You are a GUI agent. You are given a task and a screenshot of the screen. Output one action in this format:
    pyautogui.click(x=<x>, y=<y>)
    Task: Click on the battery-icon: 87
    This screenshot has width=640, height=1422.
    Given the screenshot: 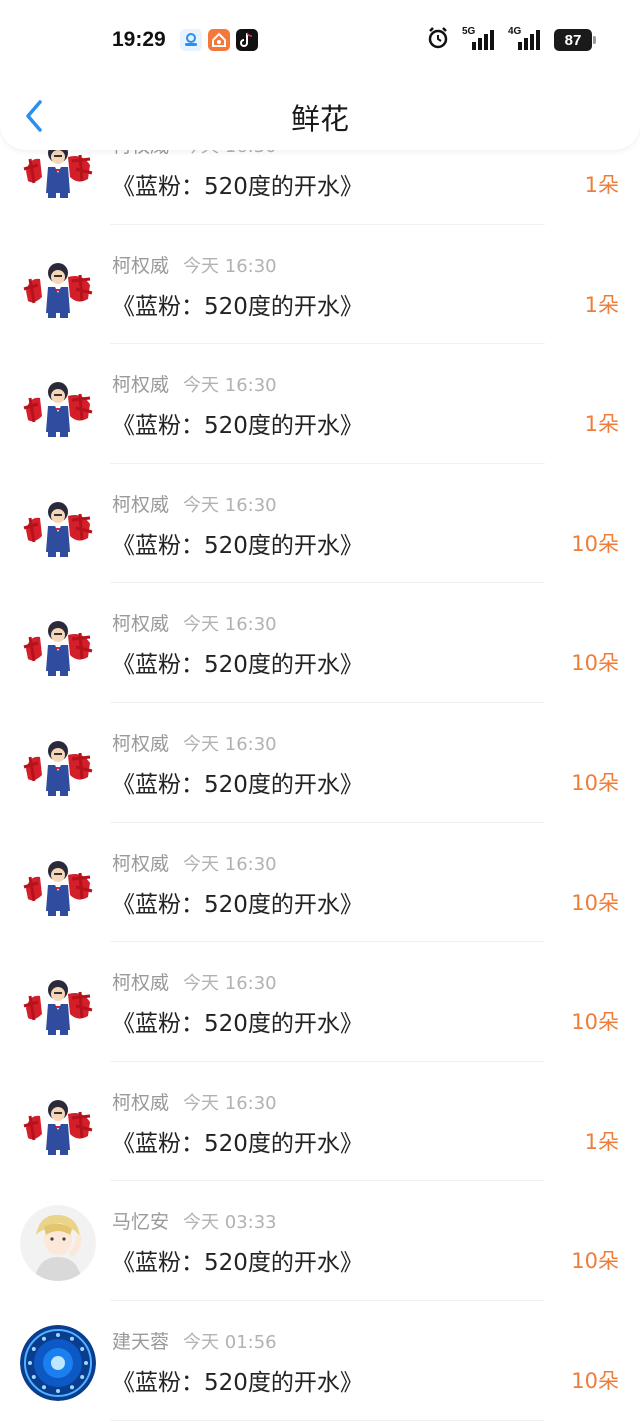 What is the action you would take?
    pyautogui.click(x=575, y=40)
    